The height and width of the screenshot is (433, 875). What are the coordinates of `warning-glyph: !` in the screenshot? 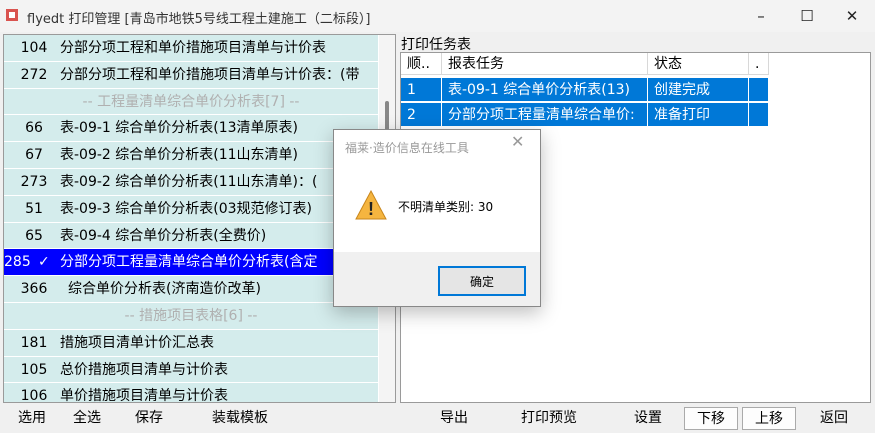 It's located at (371, 209).